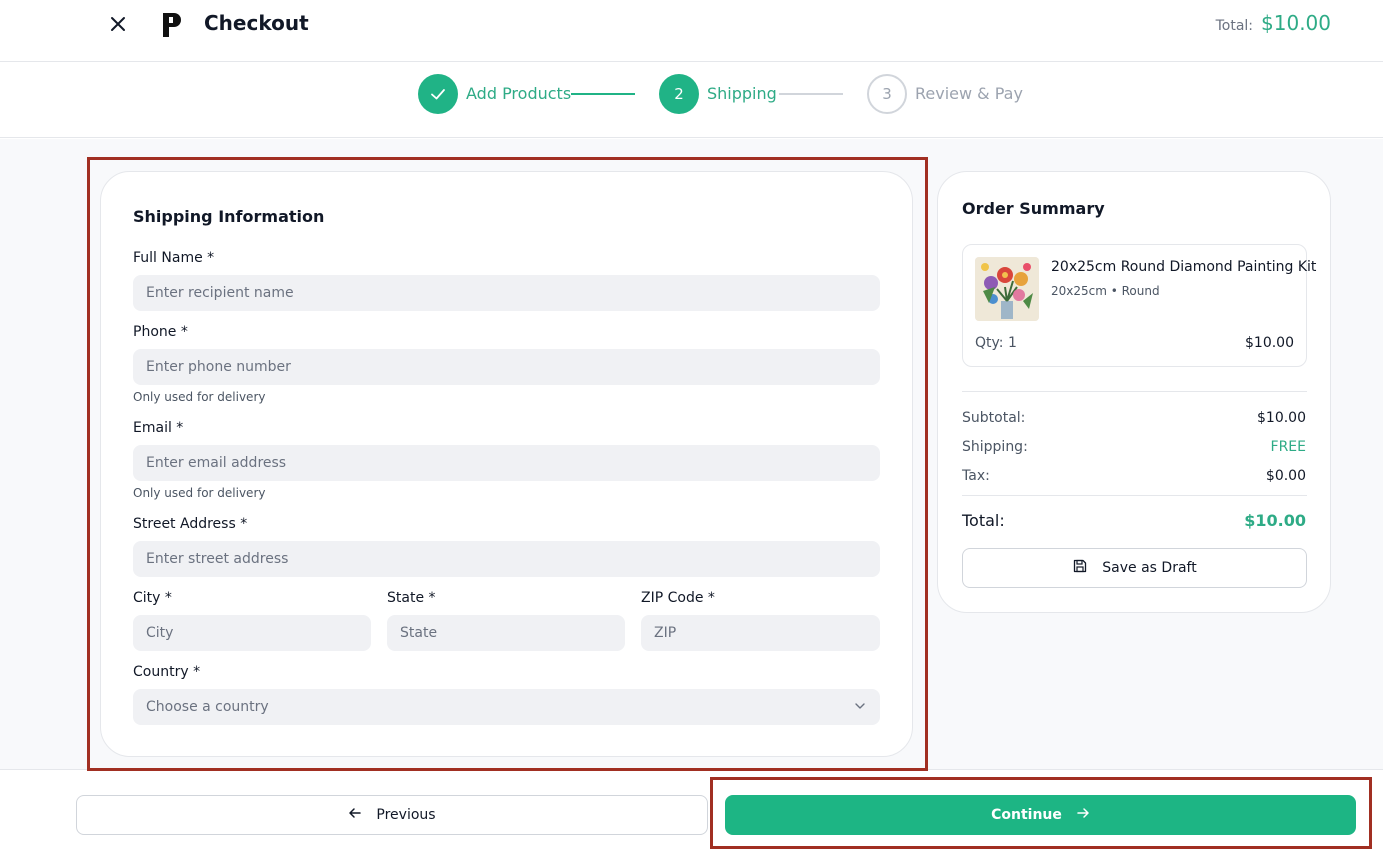  What do you see at coordinates (256, 23) in the screenshot?
I see `page-title: Checkout` at bounding box center [256, 23].